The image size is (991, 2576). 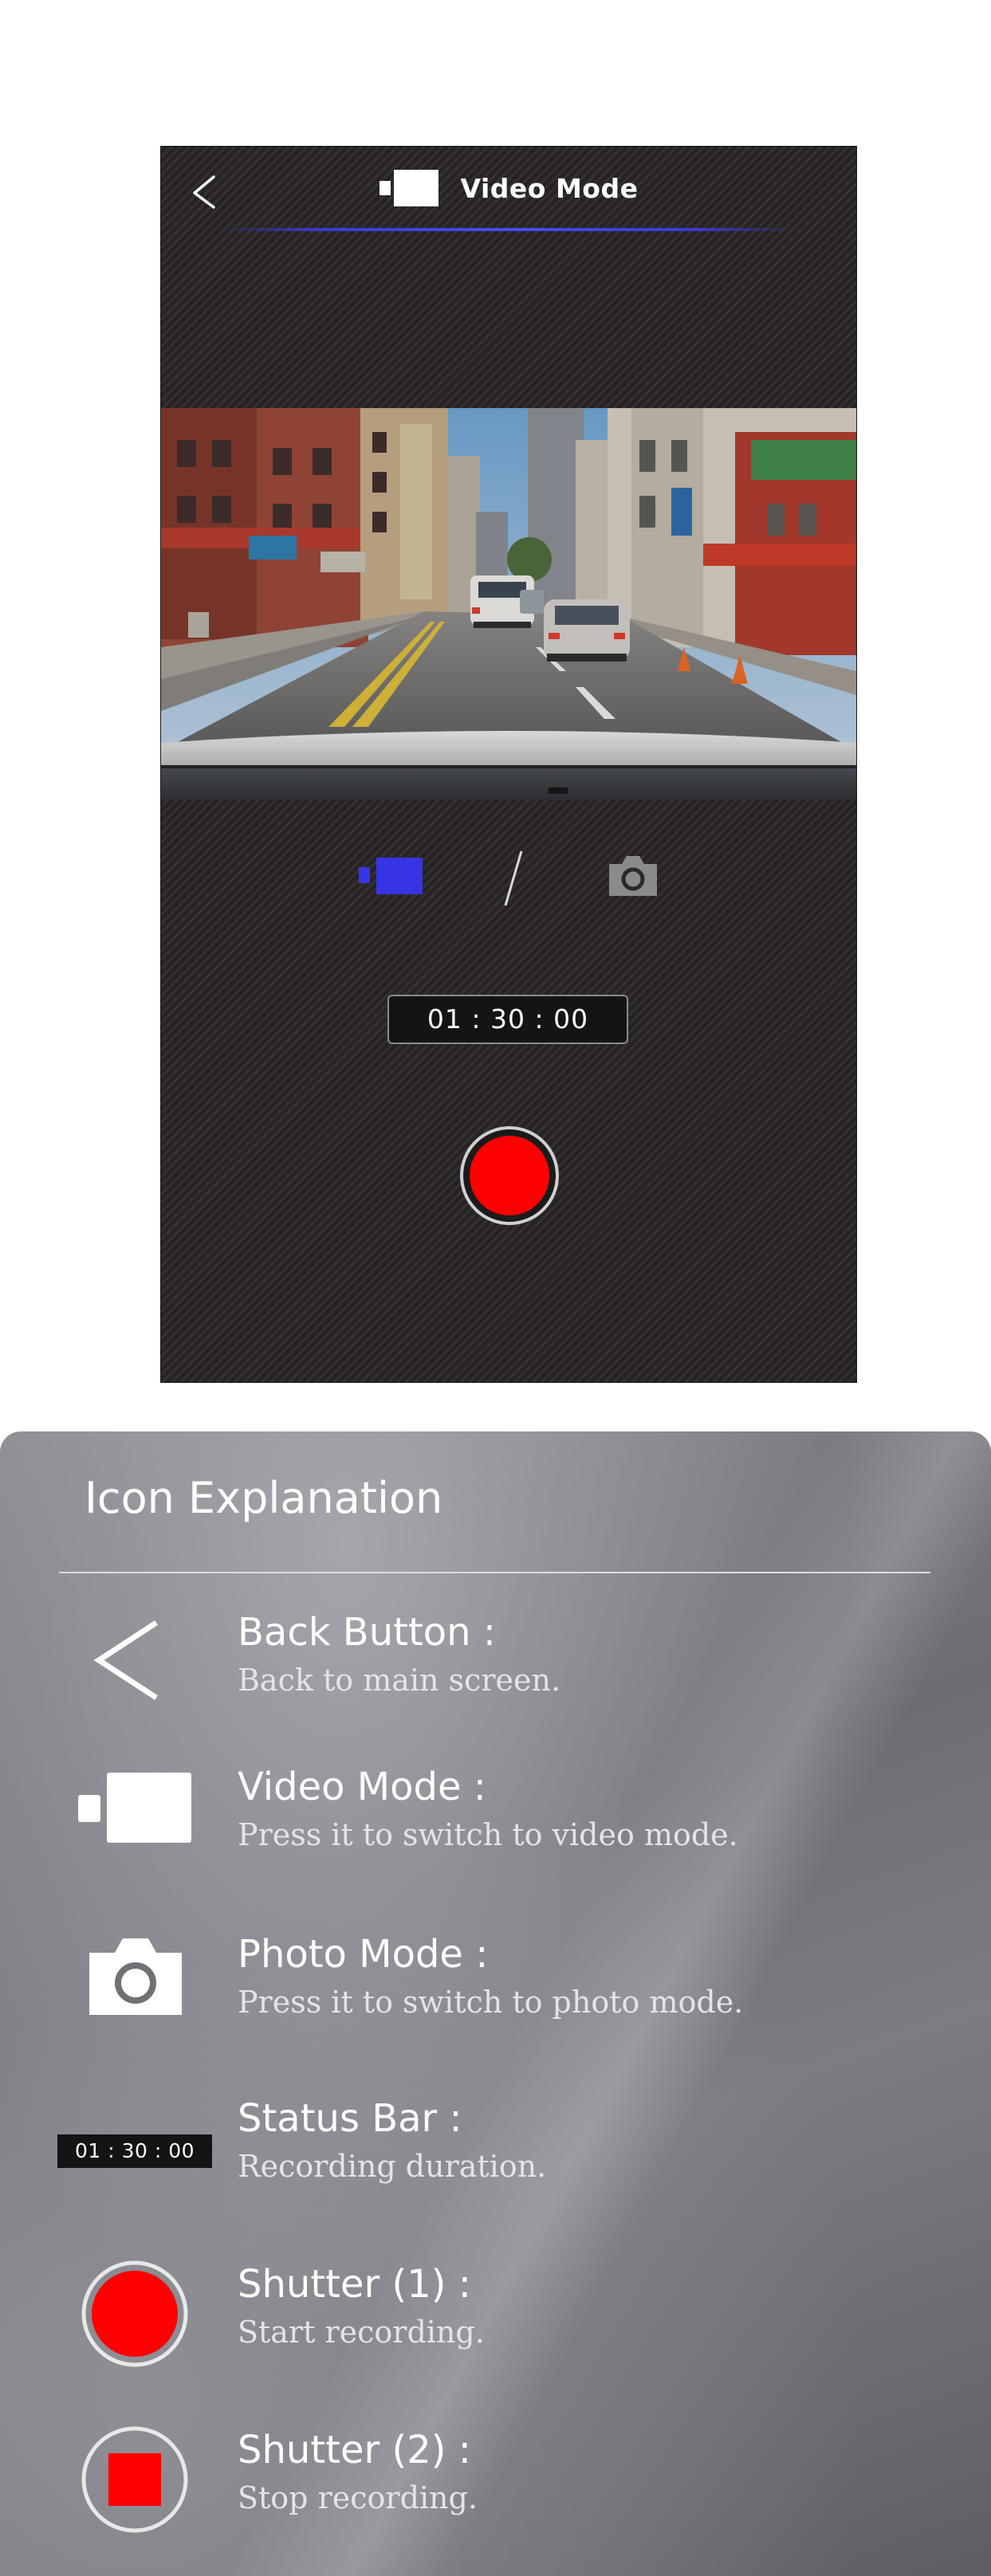 I want to click on legend-desc: Start recording., so click(x=361, y=2332).